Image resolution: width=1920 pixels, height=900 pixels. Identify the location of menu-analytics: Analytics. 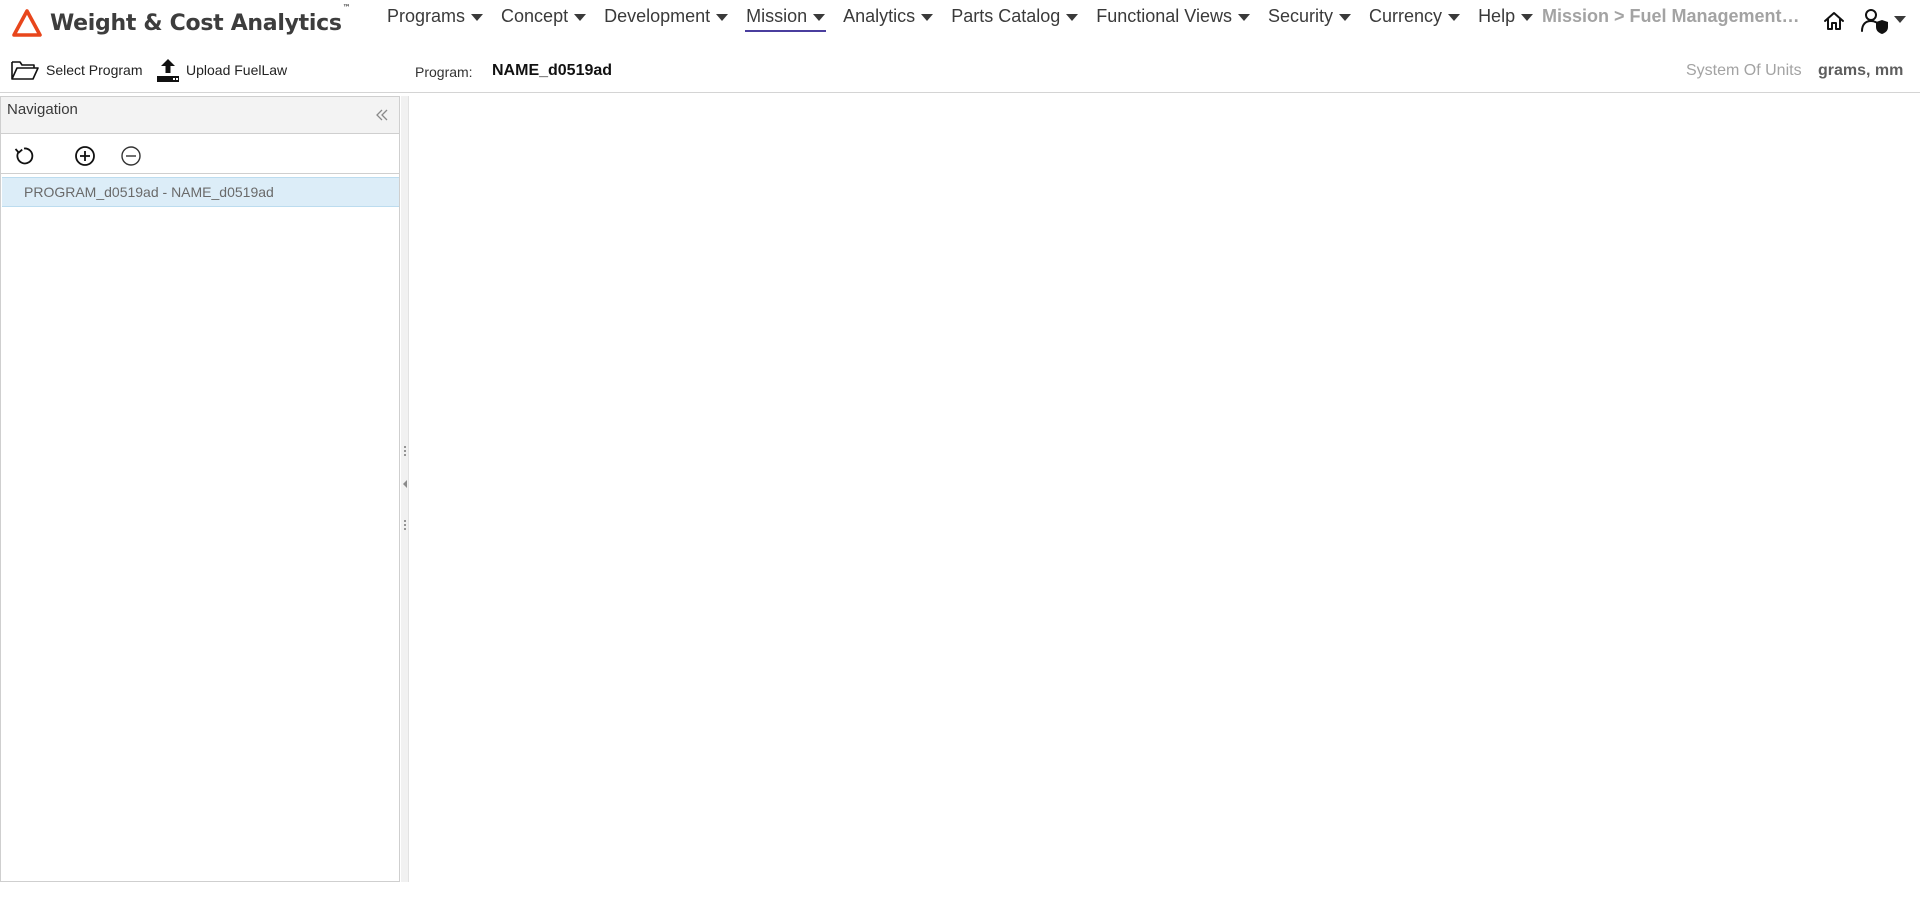
(888, 16).